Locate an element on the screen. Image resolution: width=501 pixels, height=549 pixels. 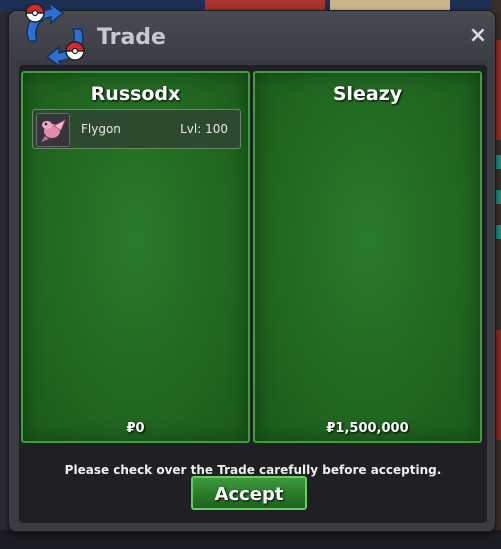
offered-pokemon-row: Flygon Lvl: 100 is located at coordinates (136, 129).